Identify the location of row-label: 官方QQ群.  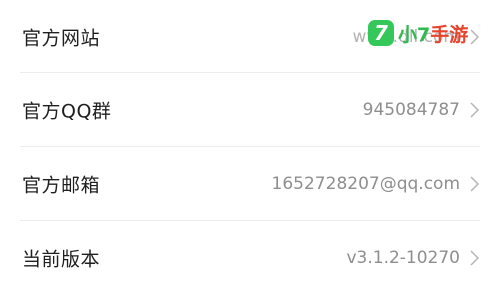
(67, 111).